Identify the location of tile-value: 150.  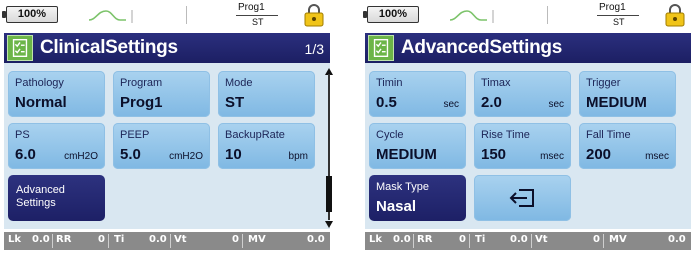
(494, 154).